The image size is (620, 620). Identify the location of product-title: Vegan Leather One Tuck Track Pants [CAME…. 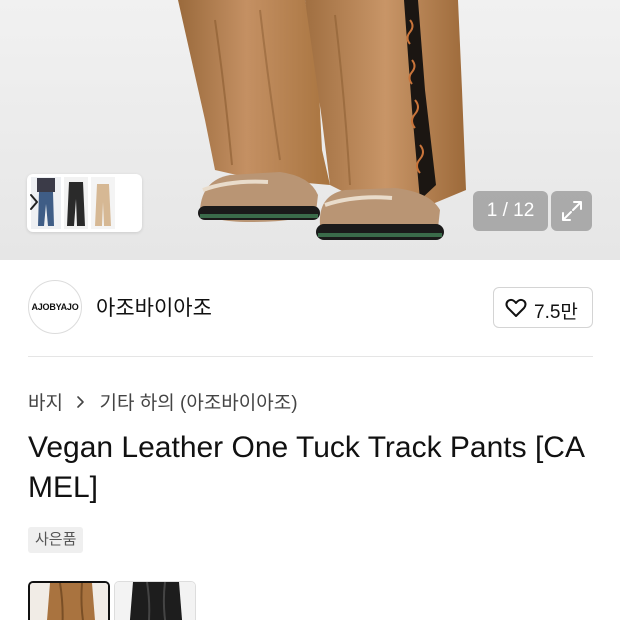
(306, 467).